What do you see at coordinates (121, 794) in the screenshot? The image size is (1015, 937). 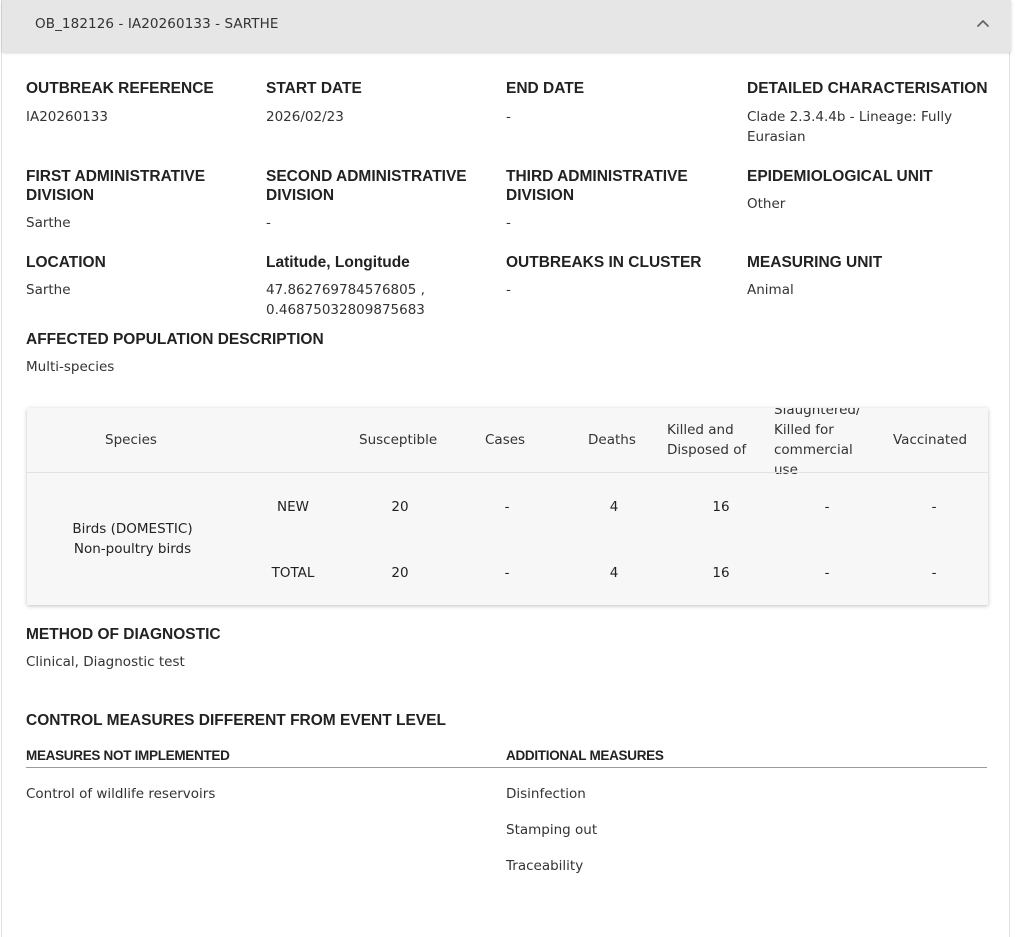 I see `measure-not-implemented-item: Control of wildlife reservoirs` at bounding box center [121, 794].